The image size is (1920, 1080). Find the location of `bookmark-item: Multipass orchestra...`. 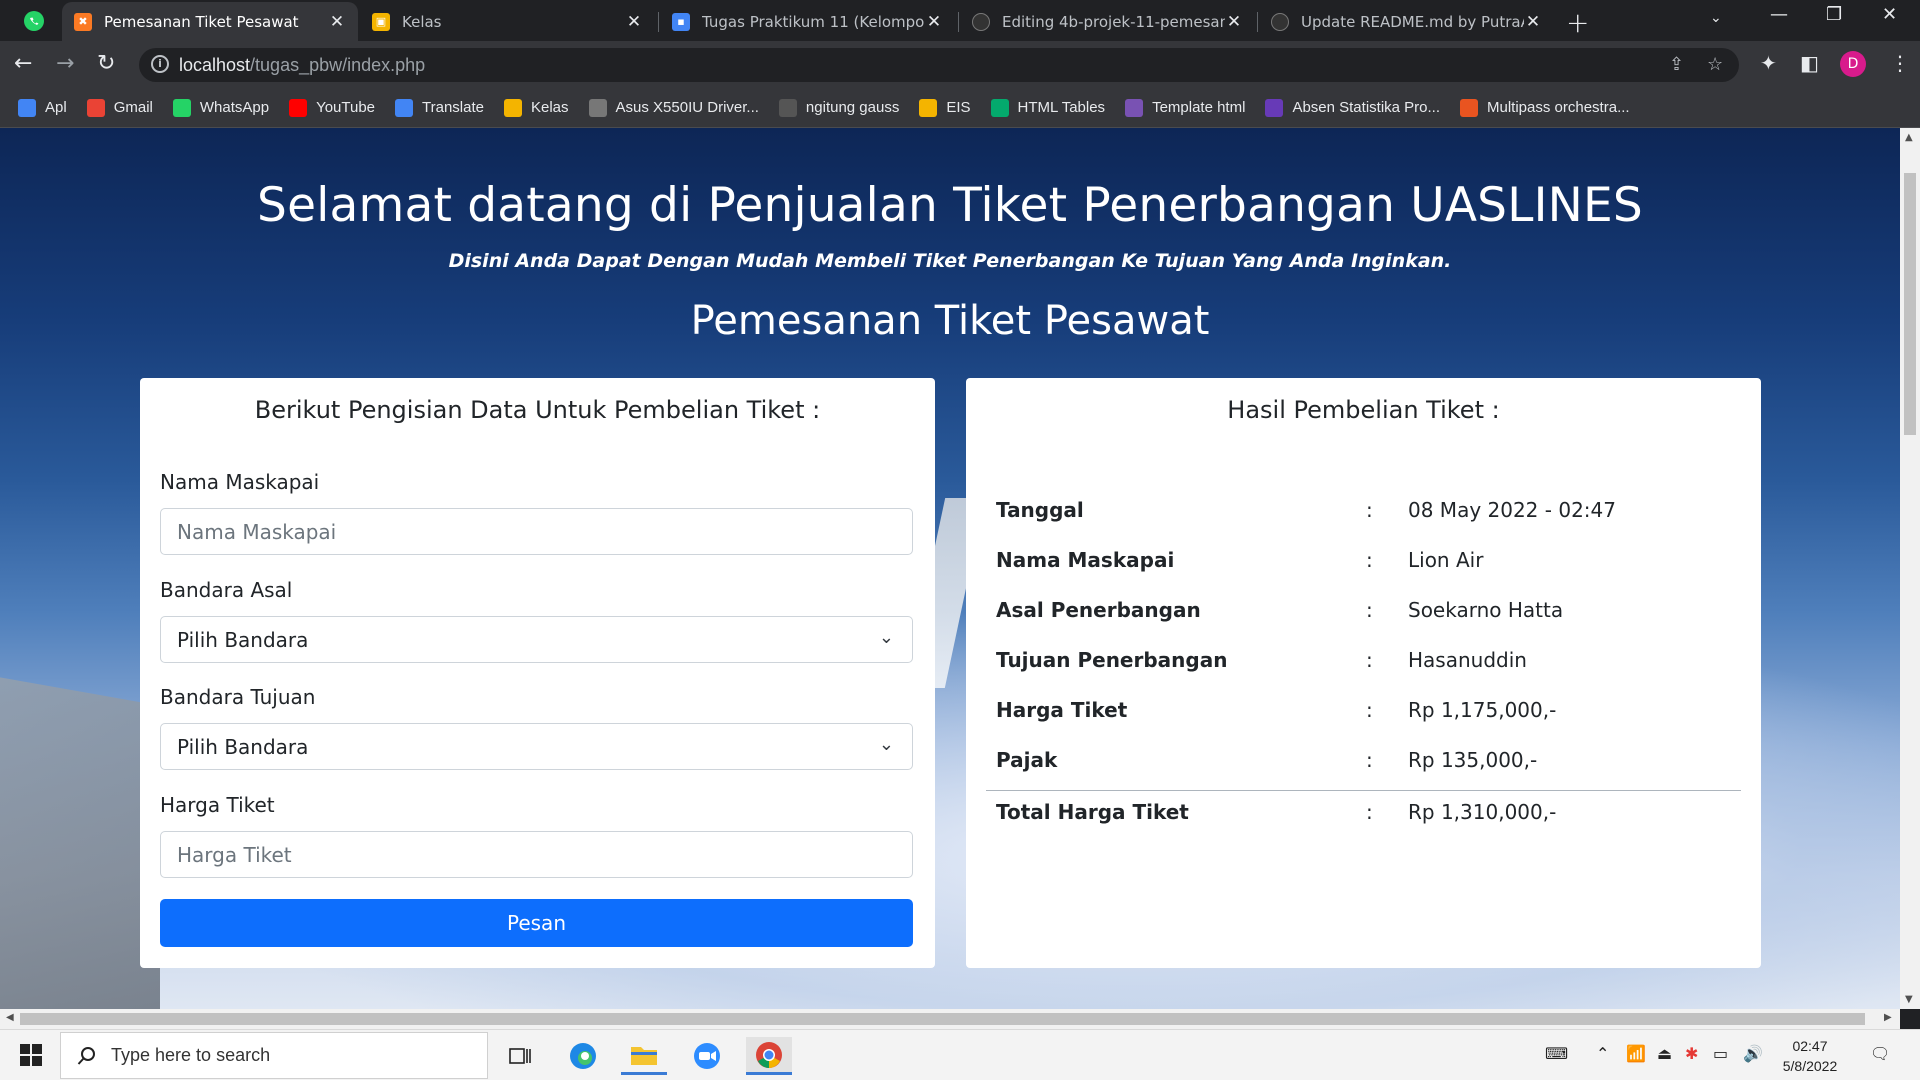

bookmark-item: Multipass orchestra... is located at coordinates (1545, 107).